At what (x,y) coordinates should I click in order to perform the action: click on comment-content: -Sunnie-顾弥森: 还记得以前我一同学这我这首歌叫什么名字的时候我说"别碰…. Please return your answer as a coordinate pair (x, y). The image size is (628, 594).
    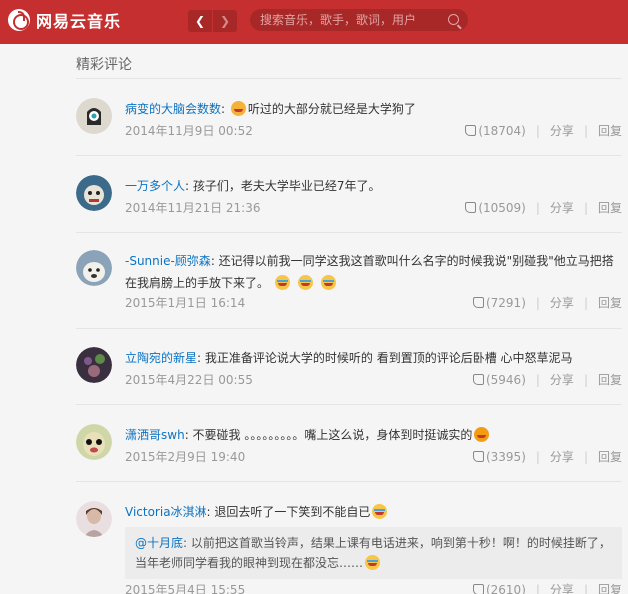
    Looking at the image, I should click on (369, 272).